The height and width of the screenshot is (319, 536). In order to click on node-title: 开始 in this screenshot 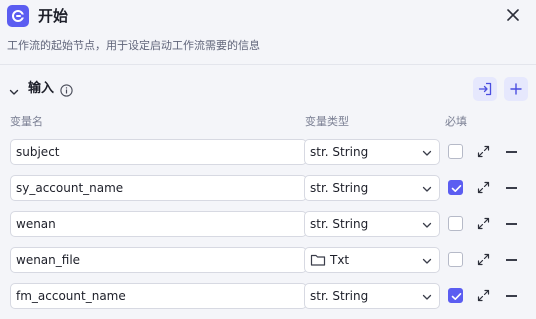, I will do `click(53, 16)`.